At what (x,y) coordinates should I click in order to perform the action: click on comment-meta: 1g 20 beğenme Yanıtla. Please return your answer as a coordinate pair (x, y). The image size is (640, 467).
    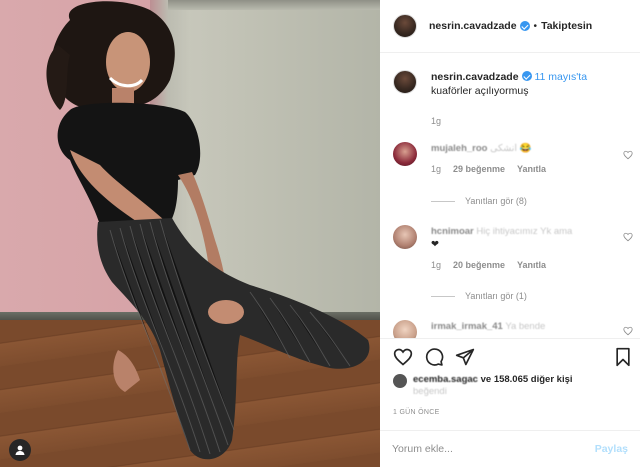
    Looking at the image, I should click on (521, 265).